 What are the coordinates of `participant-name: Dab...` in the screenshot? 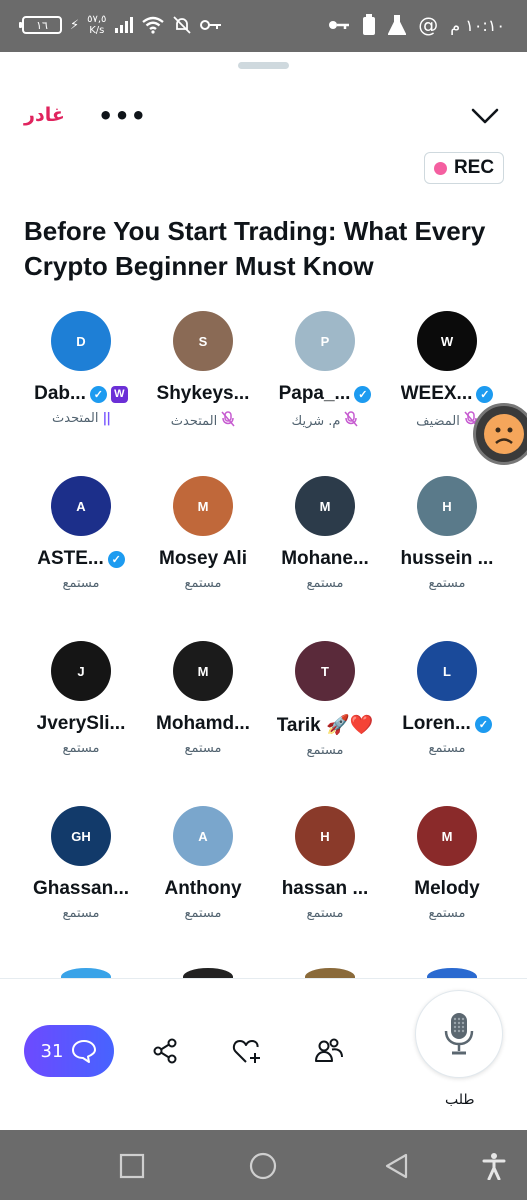 It's located at (60, 393).